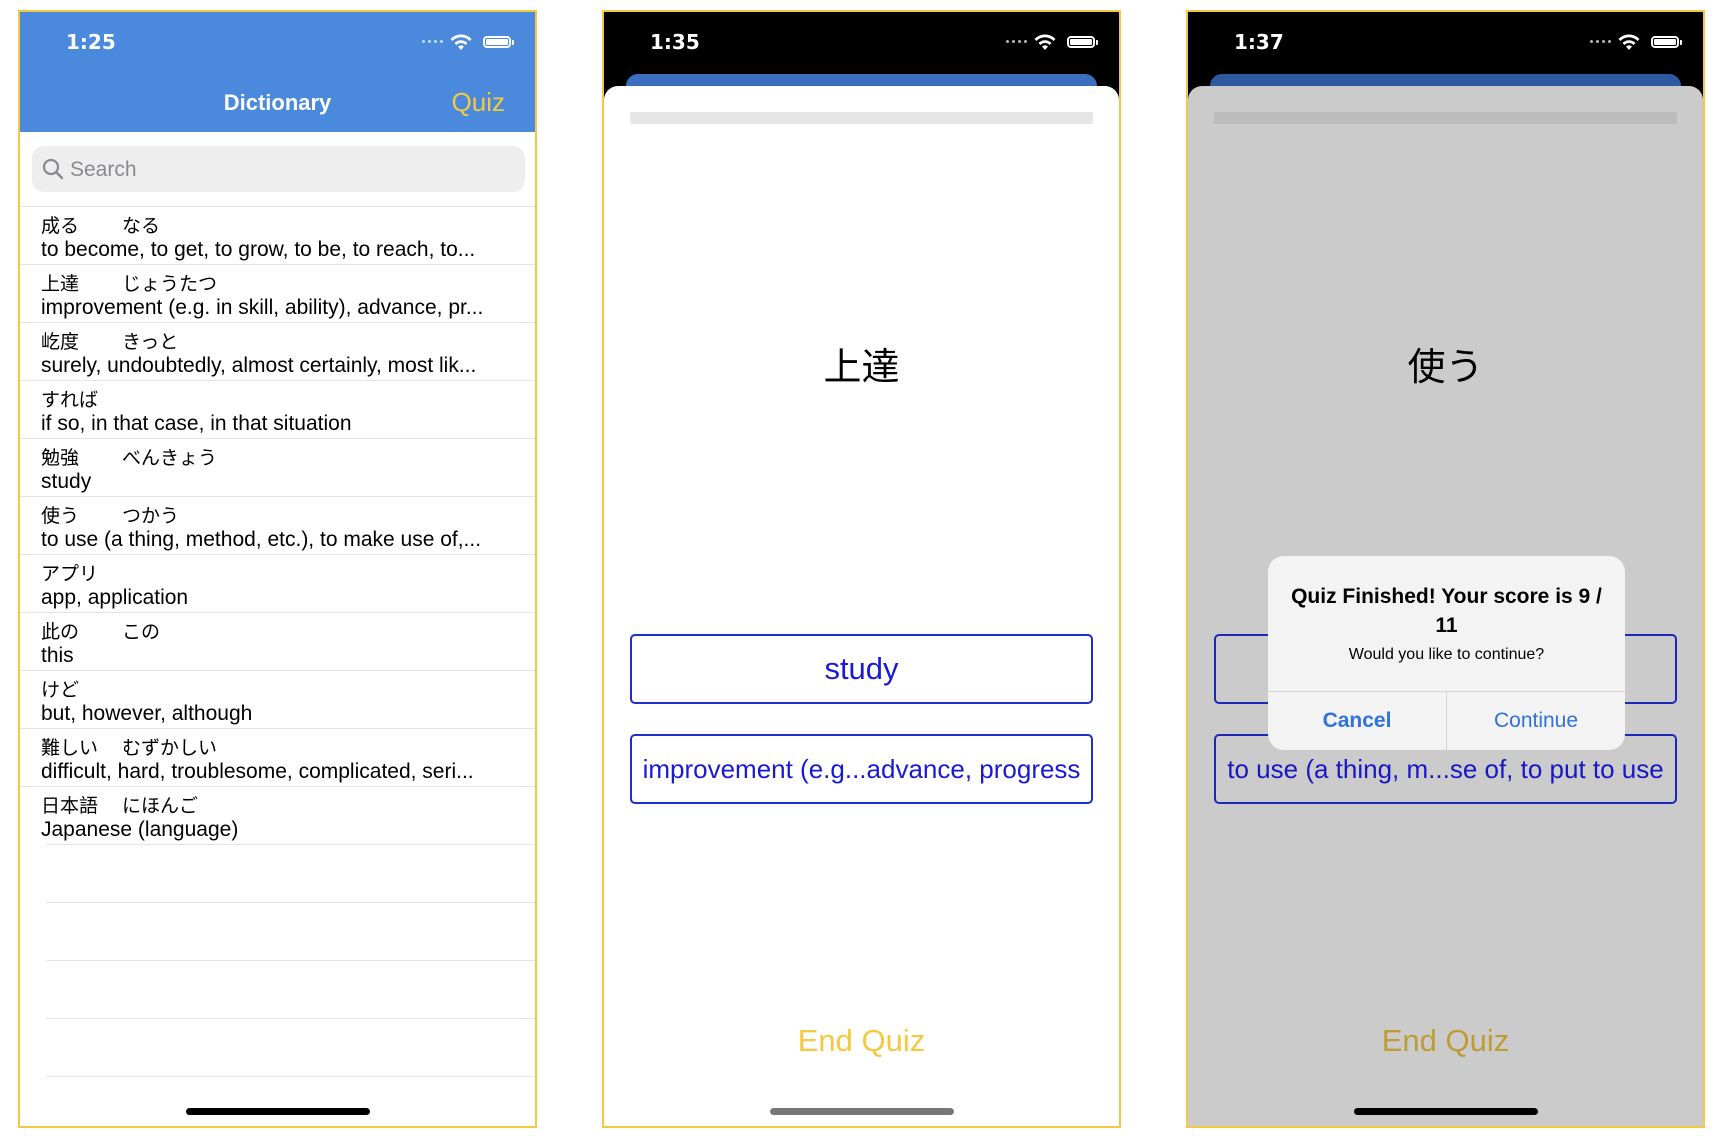 This screenshot has width=1716, height=1142. What do you see at coordinates (478, 102) in the screenshot?
I see `quiz-button: Quiz` at bounding box center [478, 102].